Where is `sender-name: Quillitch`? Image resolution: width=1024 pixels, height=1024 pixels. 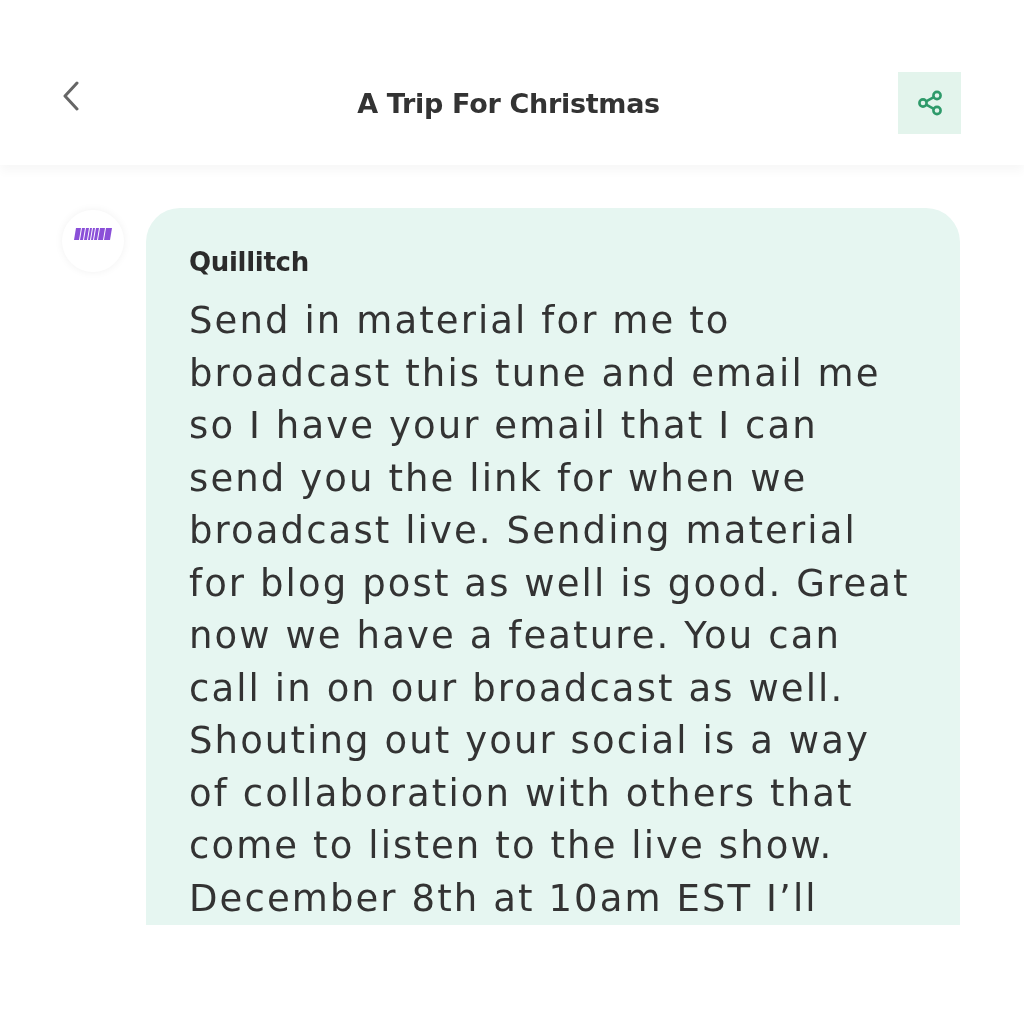 sender-name: Quillitch is located at coordinates (249, 262).